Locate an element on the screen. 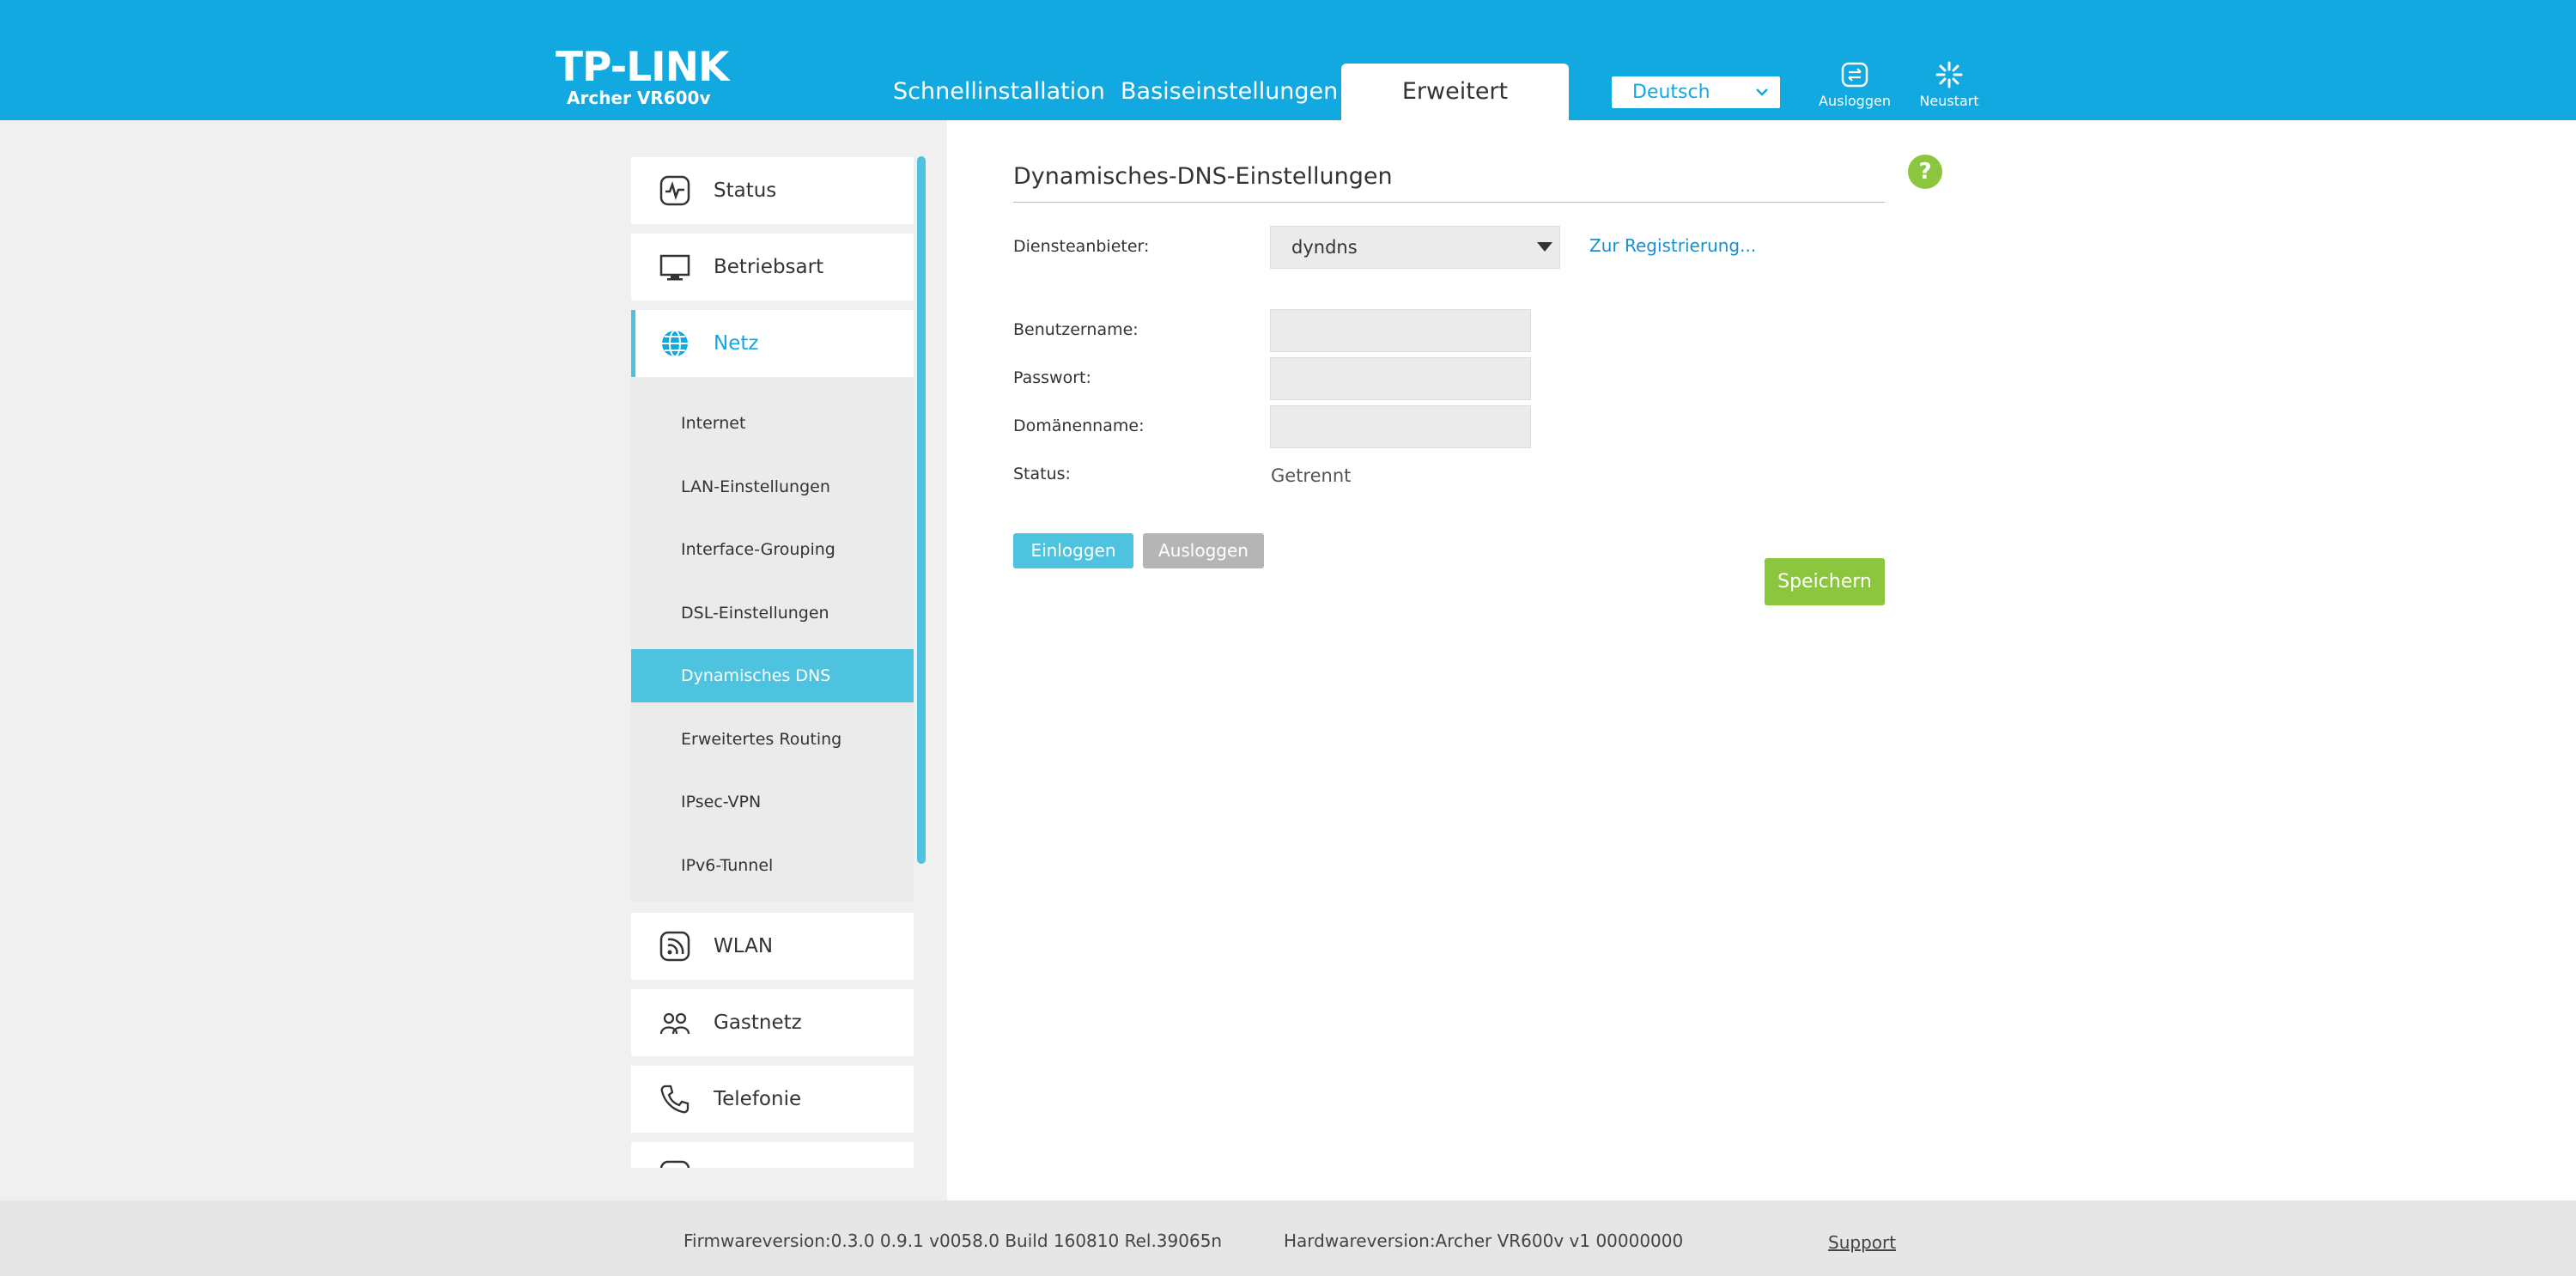 This screenshot has width=2576, height=1276. submenu-item-label: Internet is located at coordinates (713, 423).